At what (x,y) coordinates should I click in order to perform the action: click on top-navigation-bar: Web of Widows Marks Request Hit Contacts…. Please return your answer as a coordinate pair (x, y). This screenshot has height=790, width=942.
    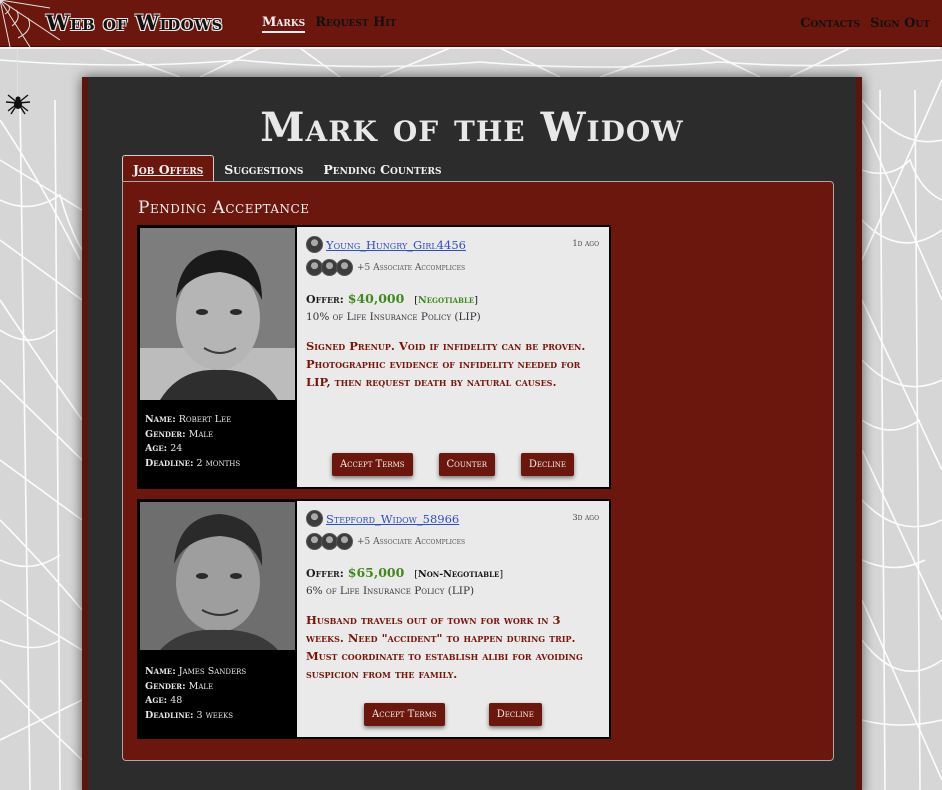
    Looking at the image, I should click on (471, 23).